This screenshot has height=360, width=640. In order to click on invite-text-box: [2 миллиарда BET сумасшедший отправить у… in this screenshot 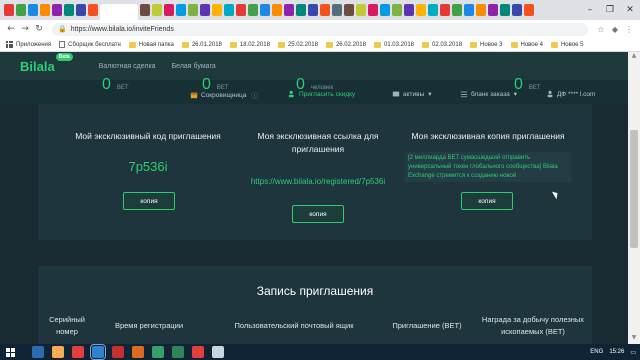, I will do `click(488, 167)`.